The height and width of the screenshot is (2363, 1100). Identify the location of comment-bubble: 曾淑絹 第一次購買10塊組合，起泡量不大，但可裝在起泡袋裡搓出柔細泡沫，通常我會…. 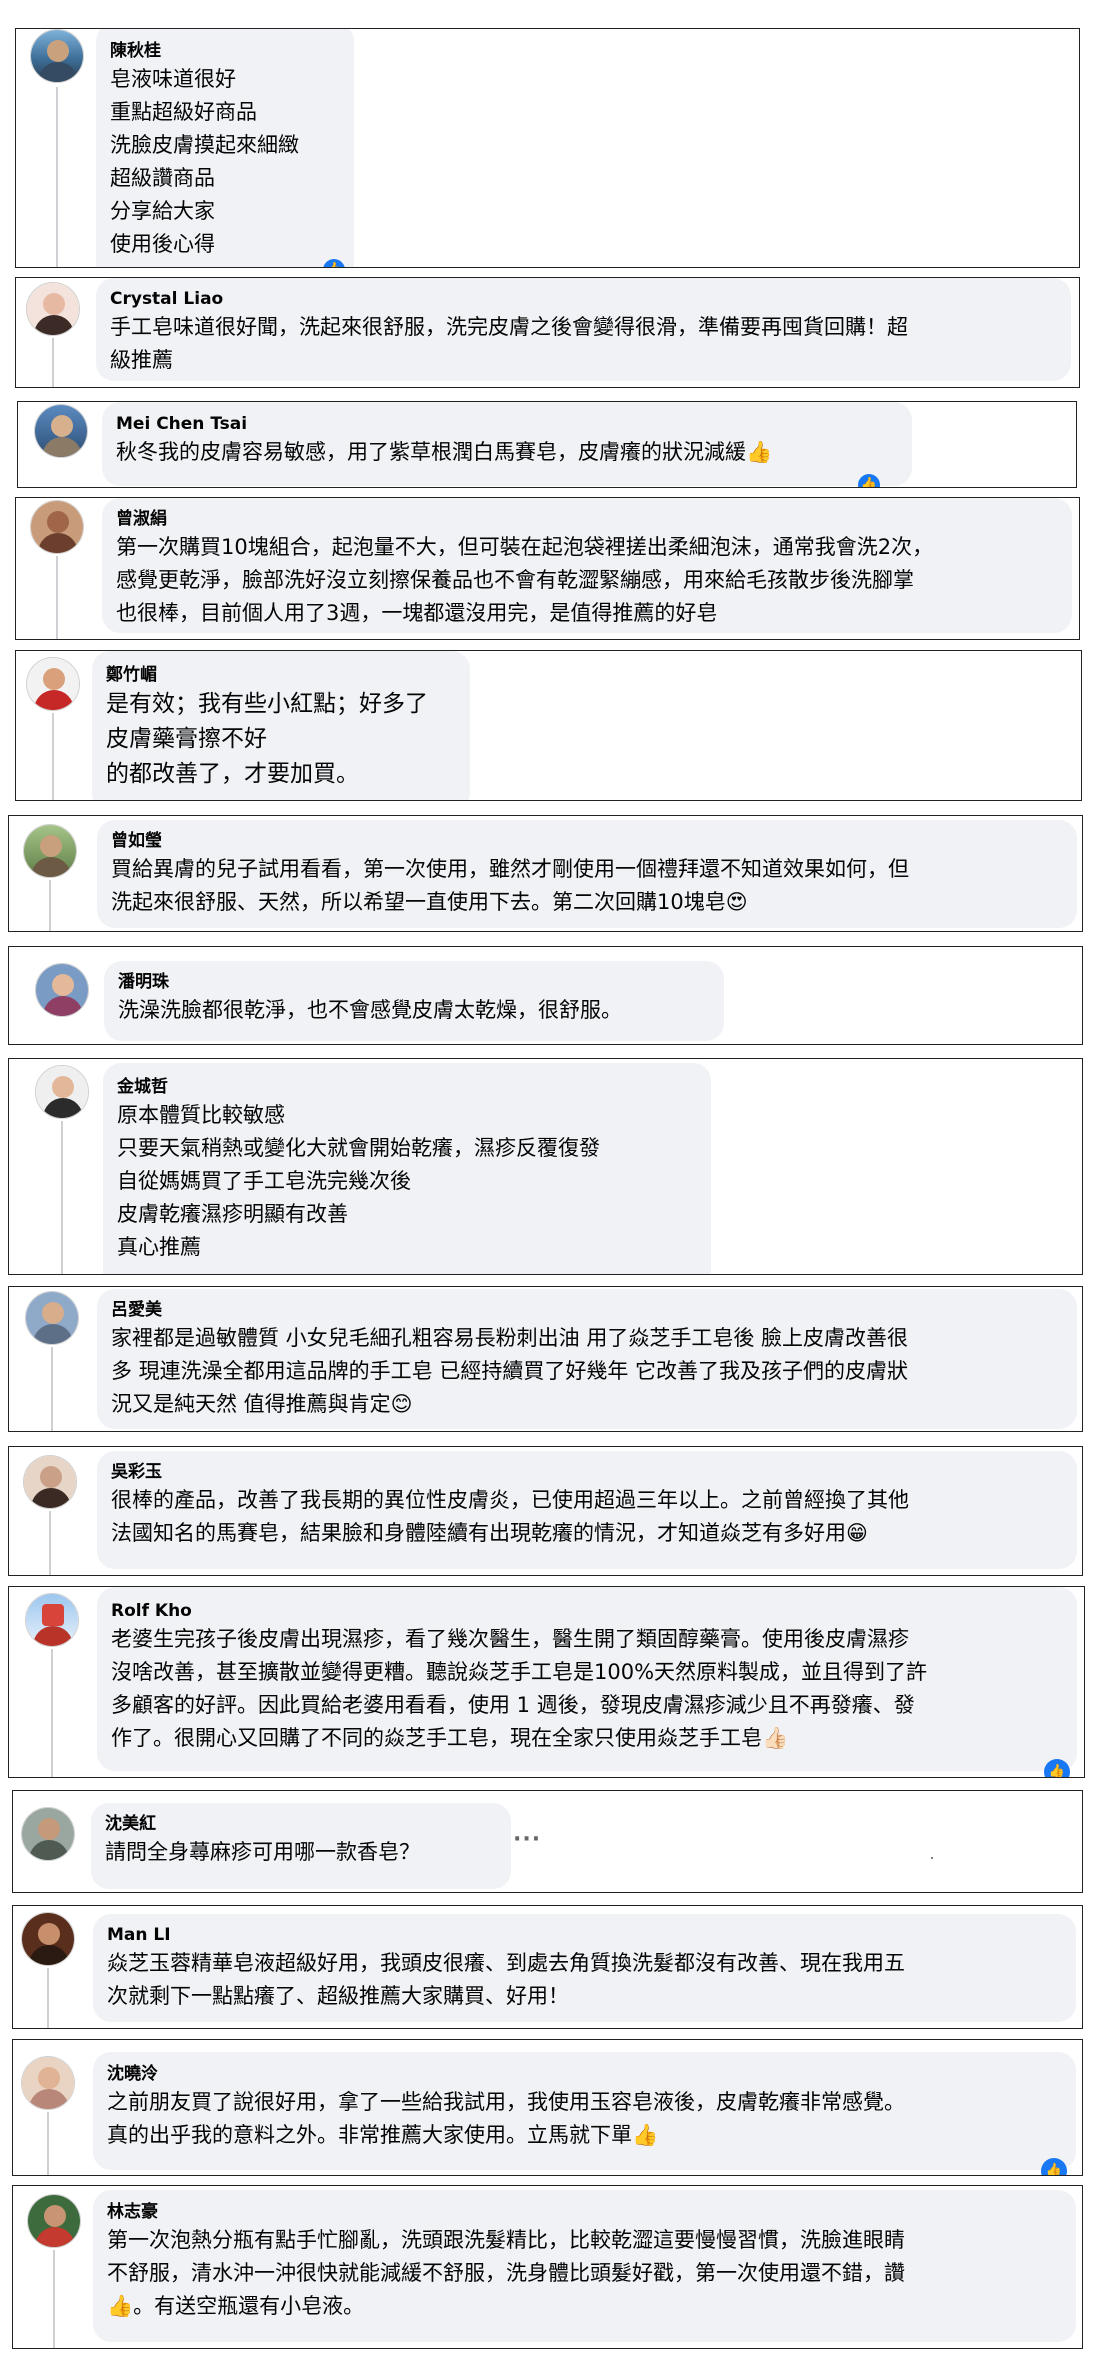
(587, 565).